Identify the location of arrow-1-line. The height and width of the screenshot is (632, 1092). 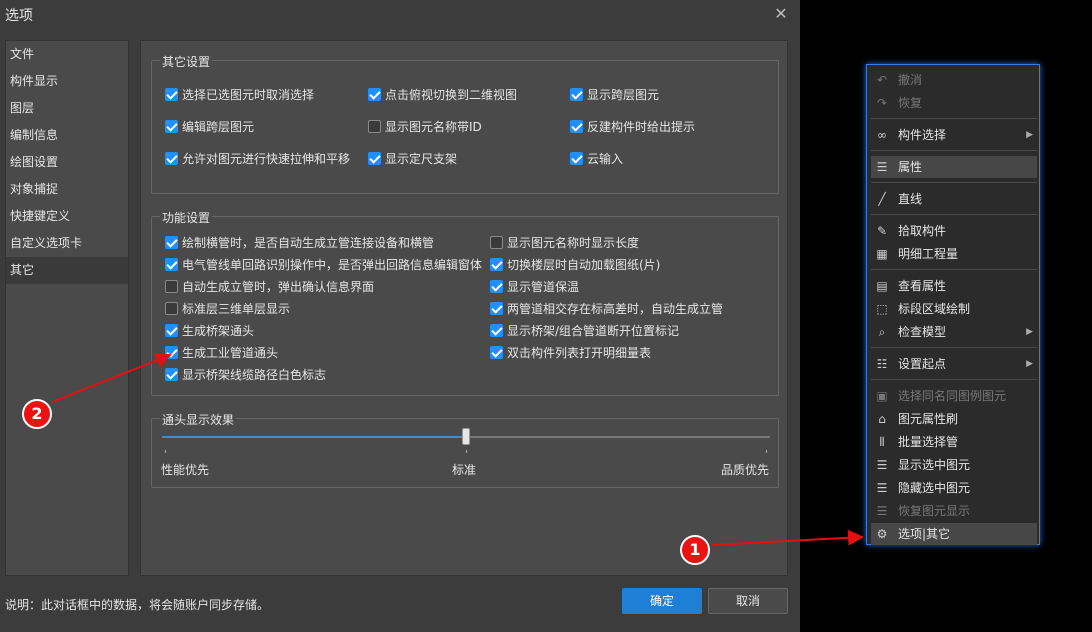
(787, 537).